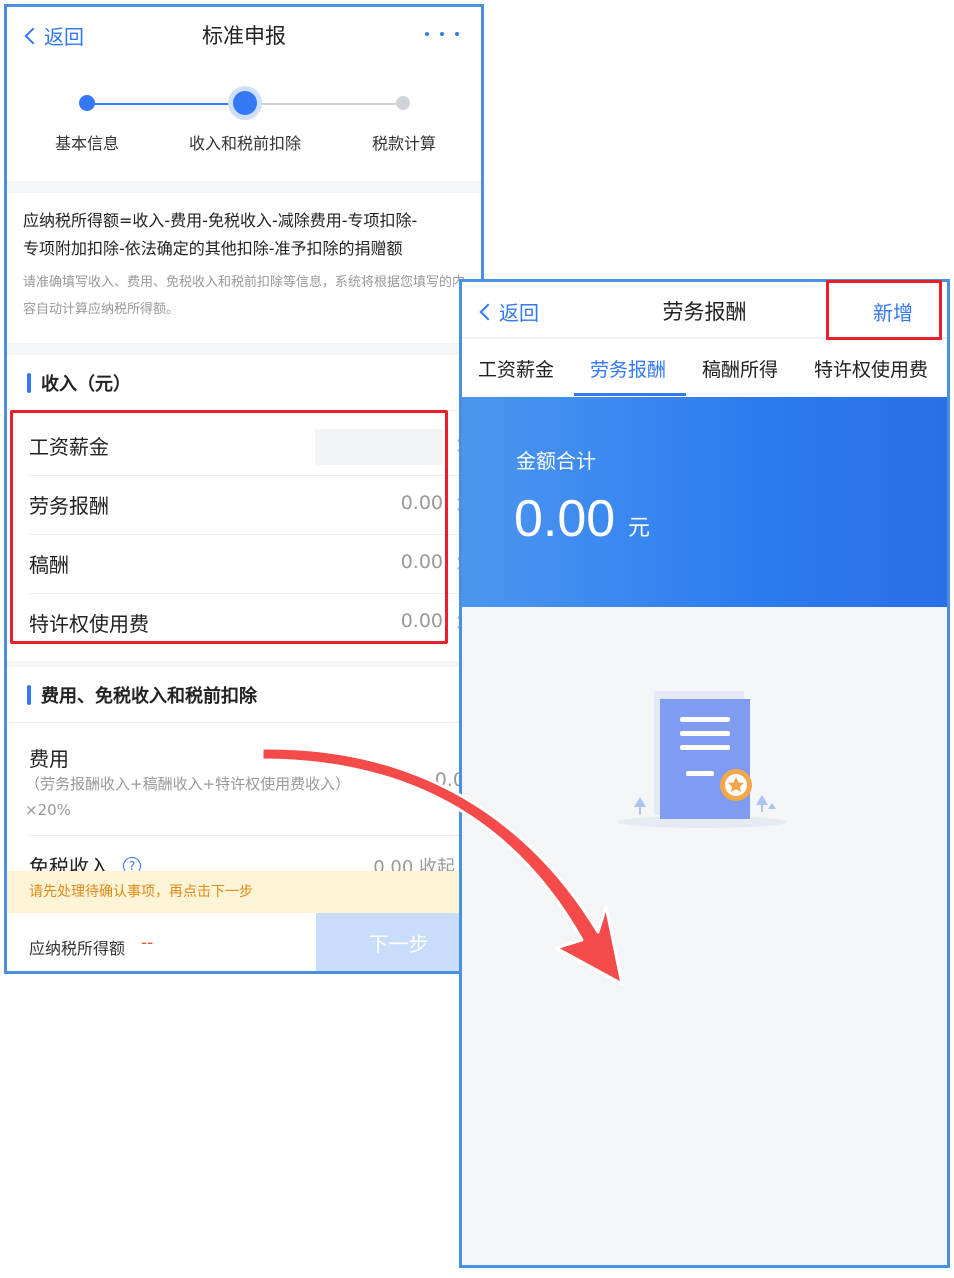 The image size is (954, 1278). I want to click on total-unit: 元, so click(639, 528).